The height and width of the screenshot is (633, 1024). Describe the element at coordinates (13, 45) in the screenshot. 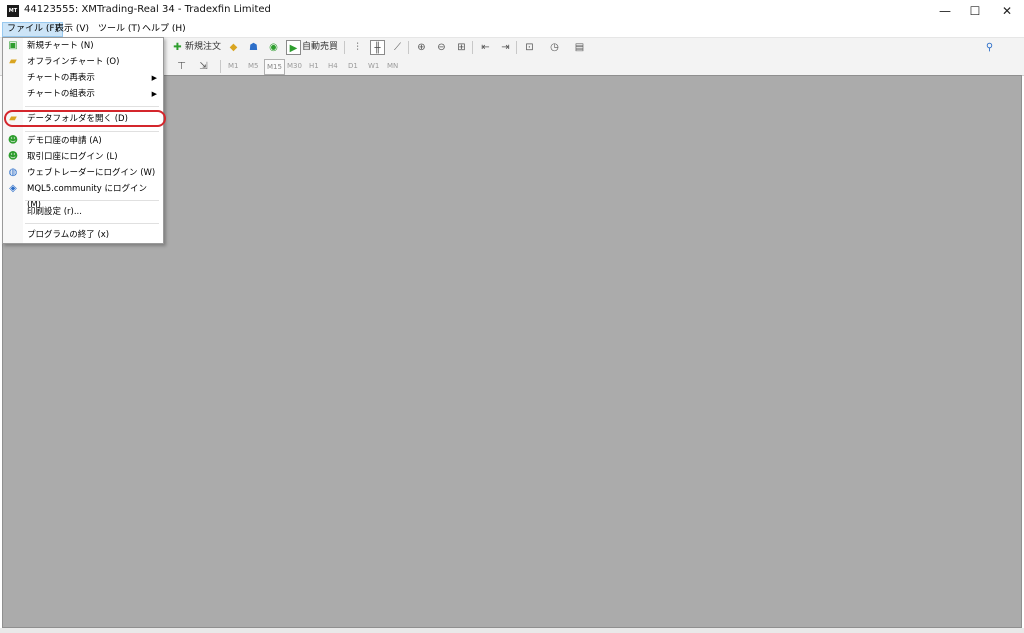

I see `new-chart-icon: ▣` at that location.